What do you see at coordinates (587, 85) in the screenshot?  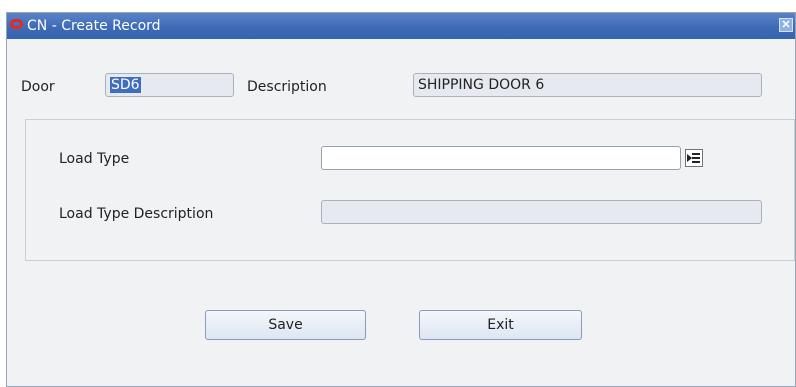 I see `description-field: SHIPPING DOOR 6` at bounding box center [587, 85].